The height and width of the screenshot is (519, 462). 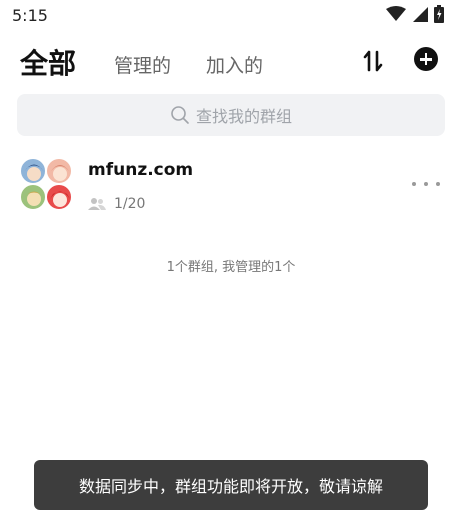 What do you see at coordinates (243, 116) in the screenshot?
I see `search-placeholder: 查找我的群组` at bounding box center [243, 116].